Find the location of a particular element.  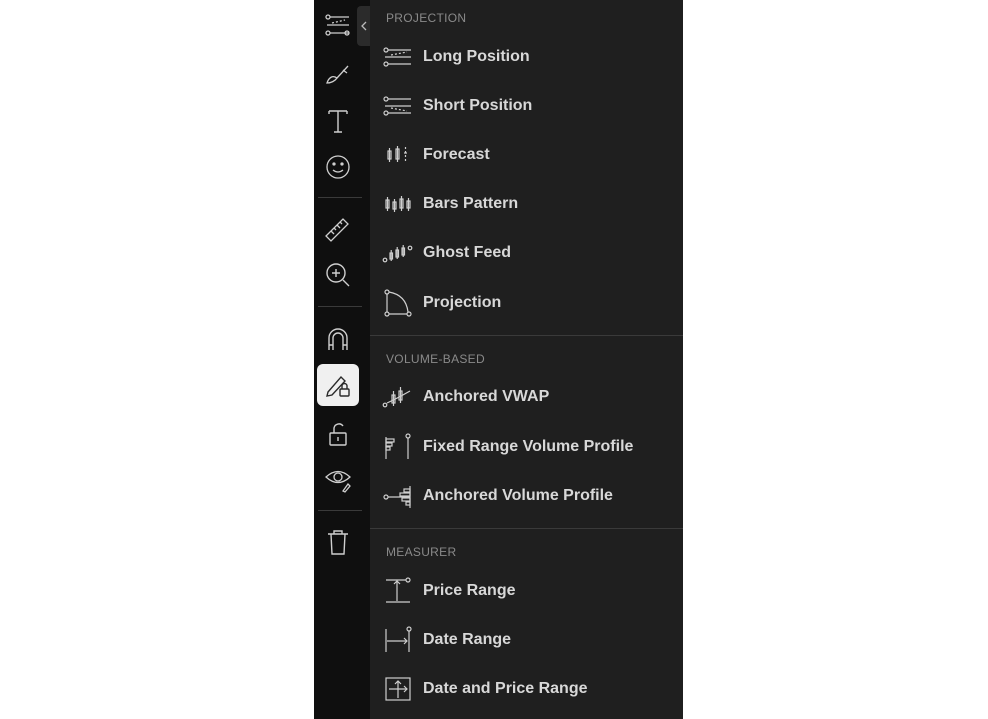

drawing-toolbar is located at coordinates (342, 359).